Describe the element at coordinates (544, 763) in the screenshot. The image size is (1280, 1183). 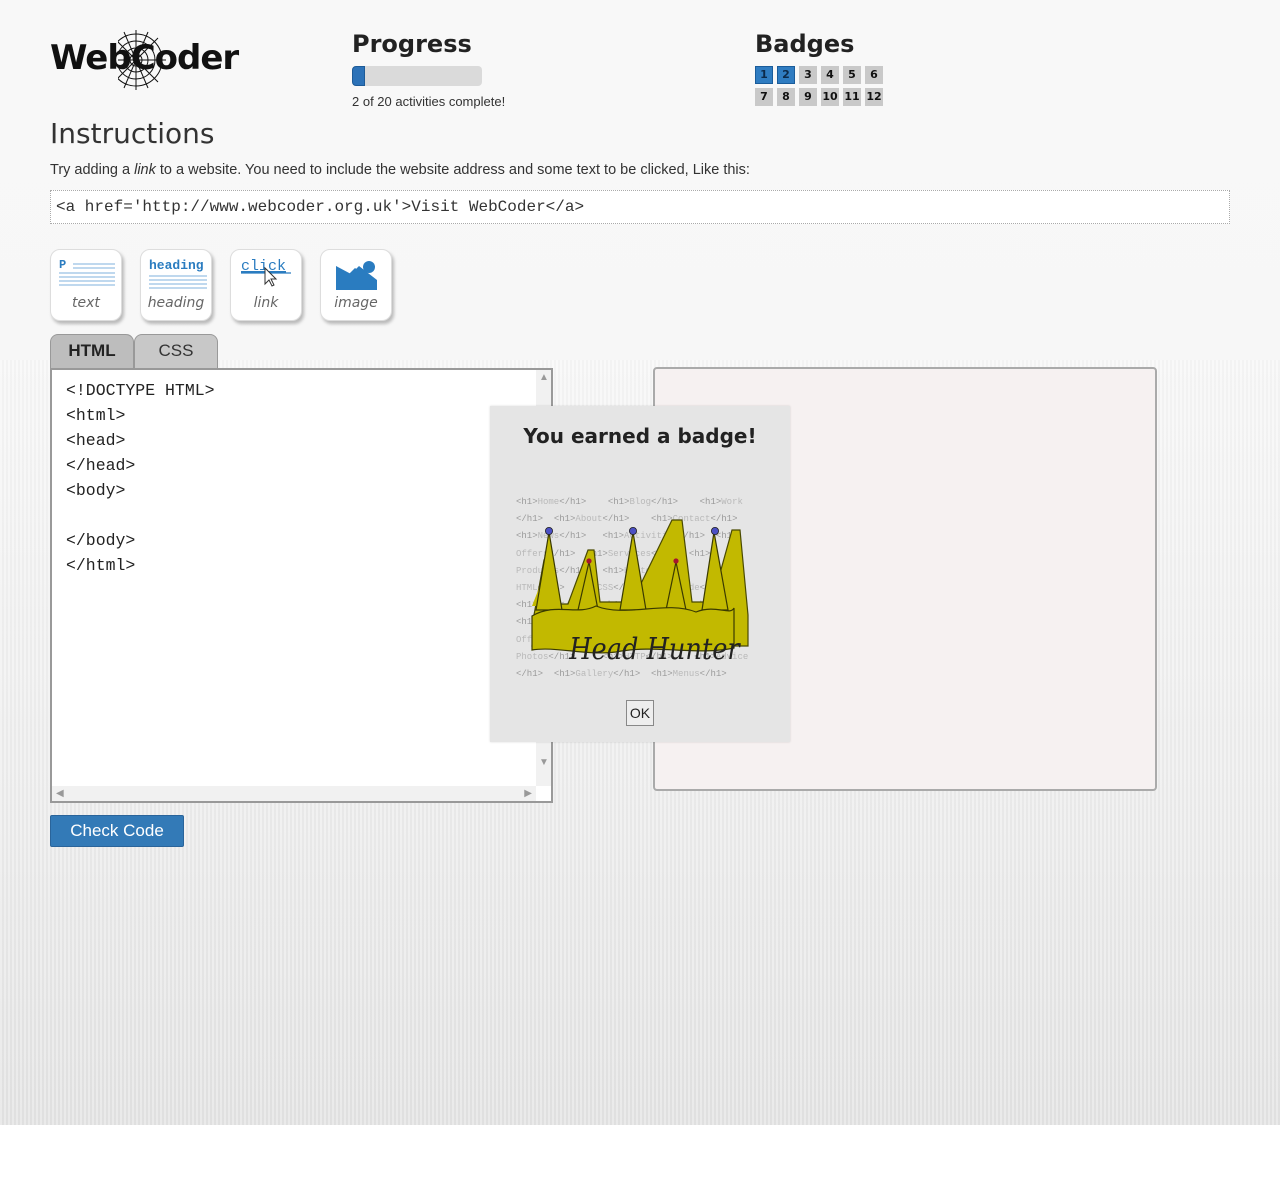
I see `scroll-down-icon: ▼` at that location.